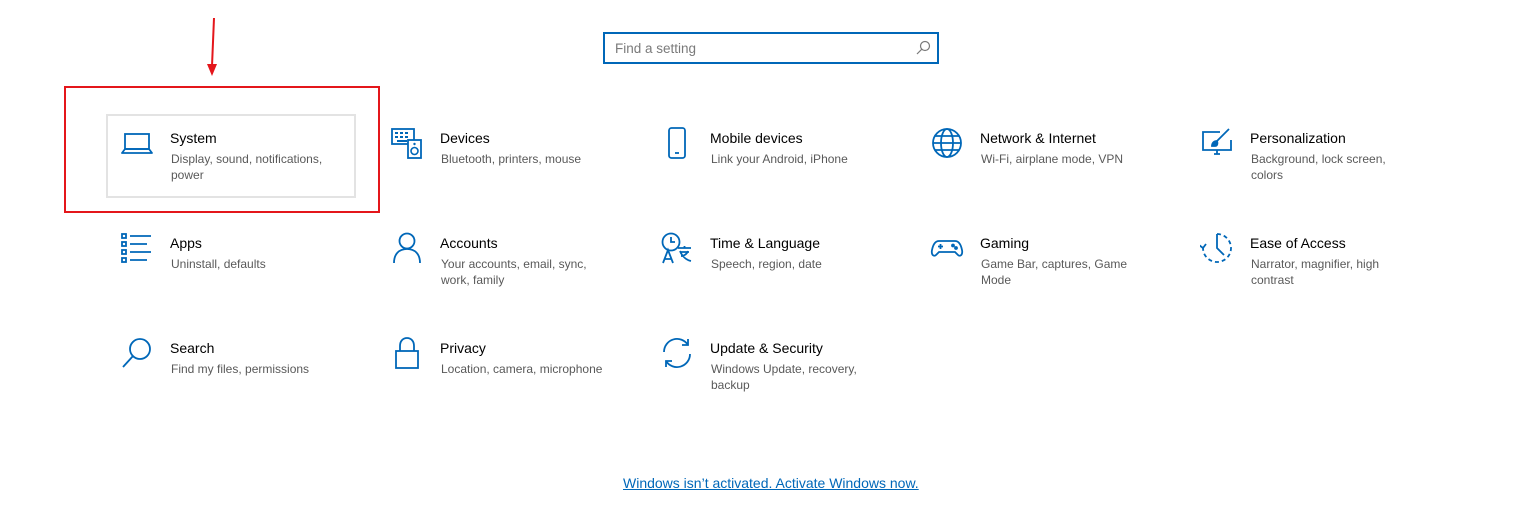 The width and height of the screenshot is (1518, 520). What do you see at coordinates (1315, 272) in the screenshot?
I see `tile-description: Narrator, magnifier, high contrast` at bounding box center [1315, 272].